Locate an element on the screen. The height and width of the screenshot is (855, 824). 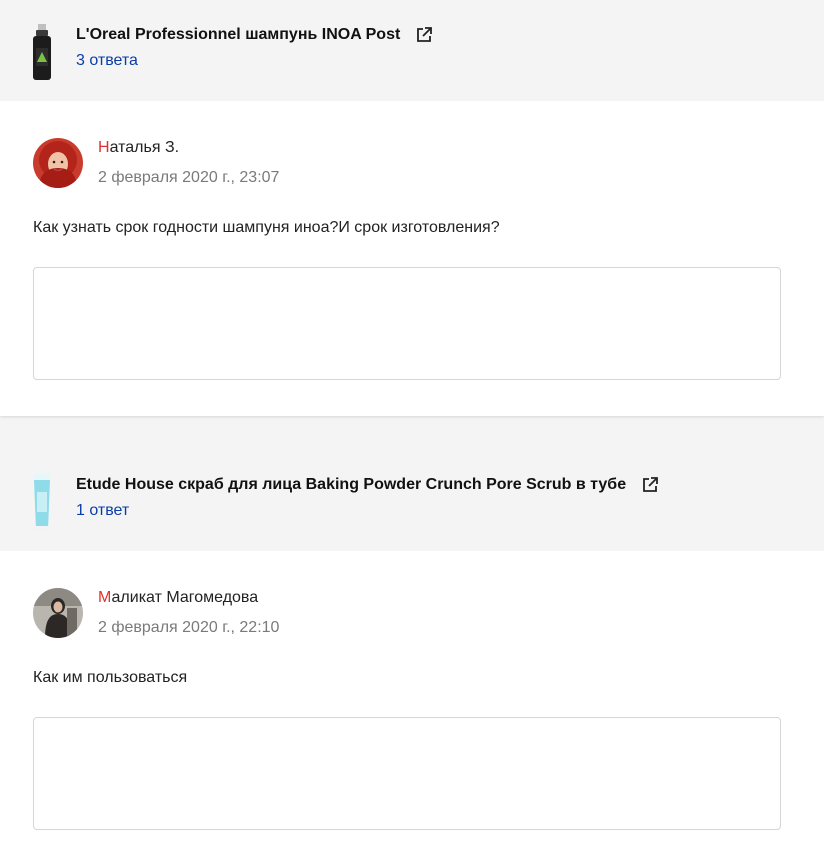
author-name: Наталья З. is located at coordinates (138, 148).